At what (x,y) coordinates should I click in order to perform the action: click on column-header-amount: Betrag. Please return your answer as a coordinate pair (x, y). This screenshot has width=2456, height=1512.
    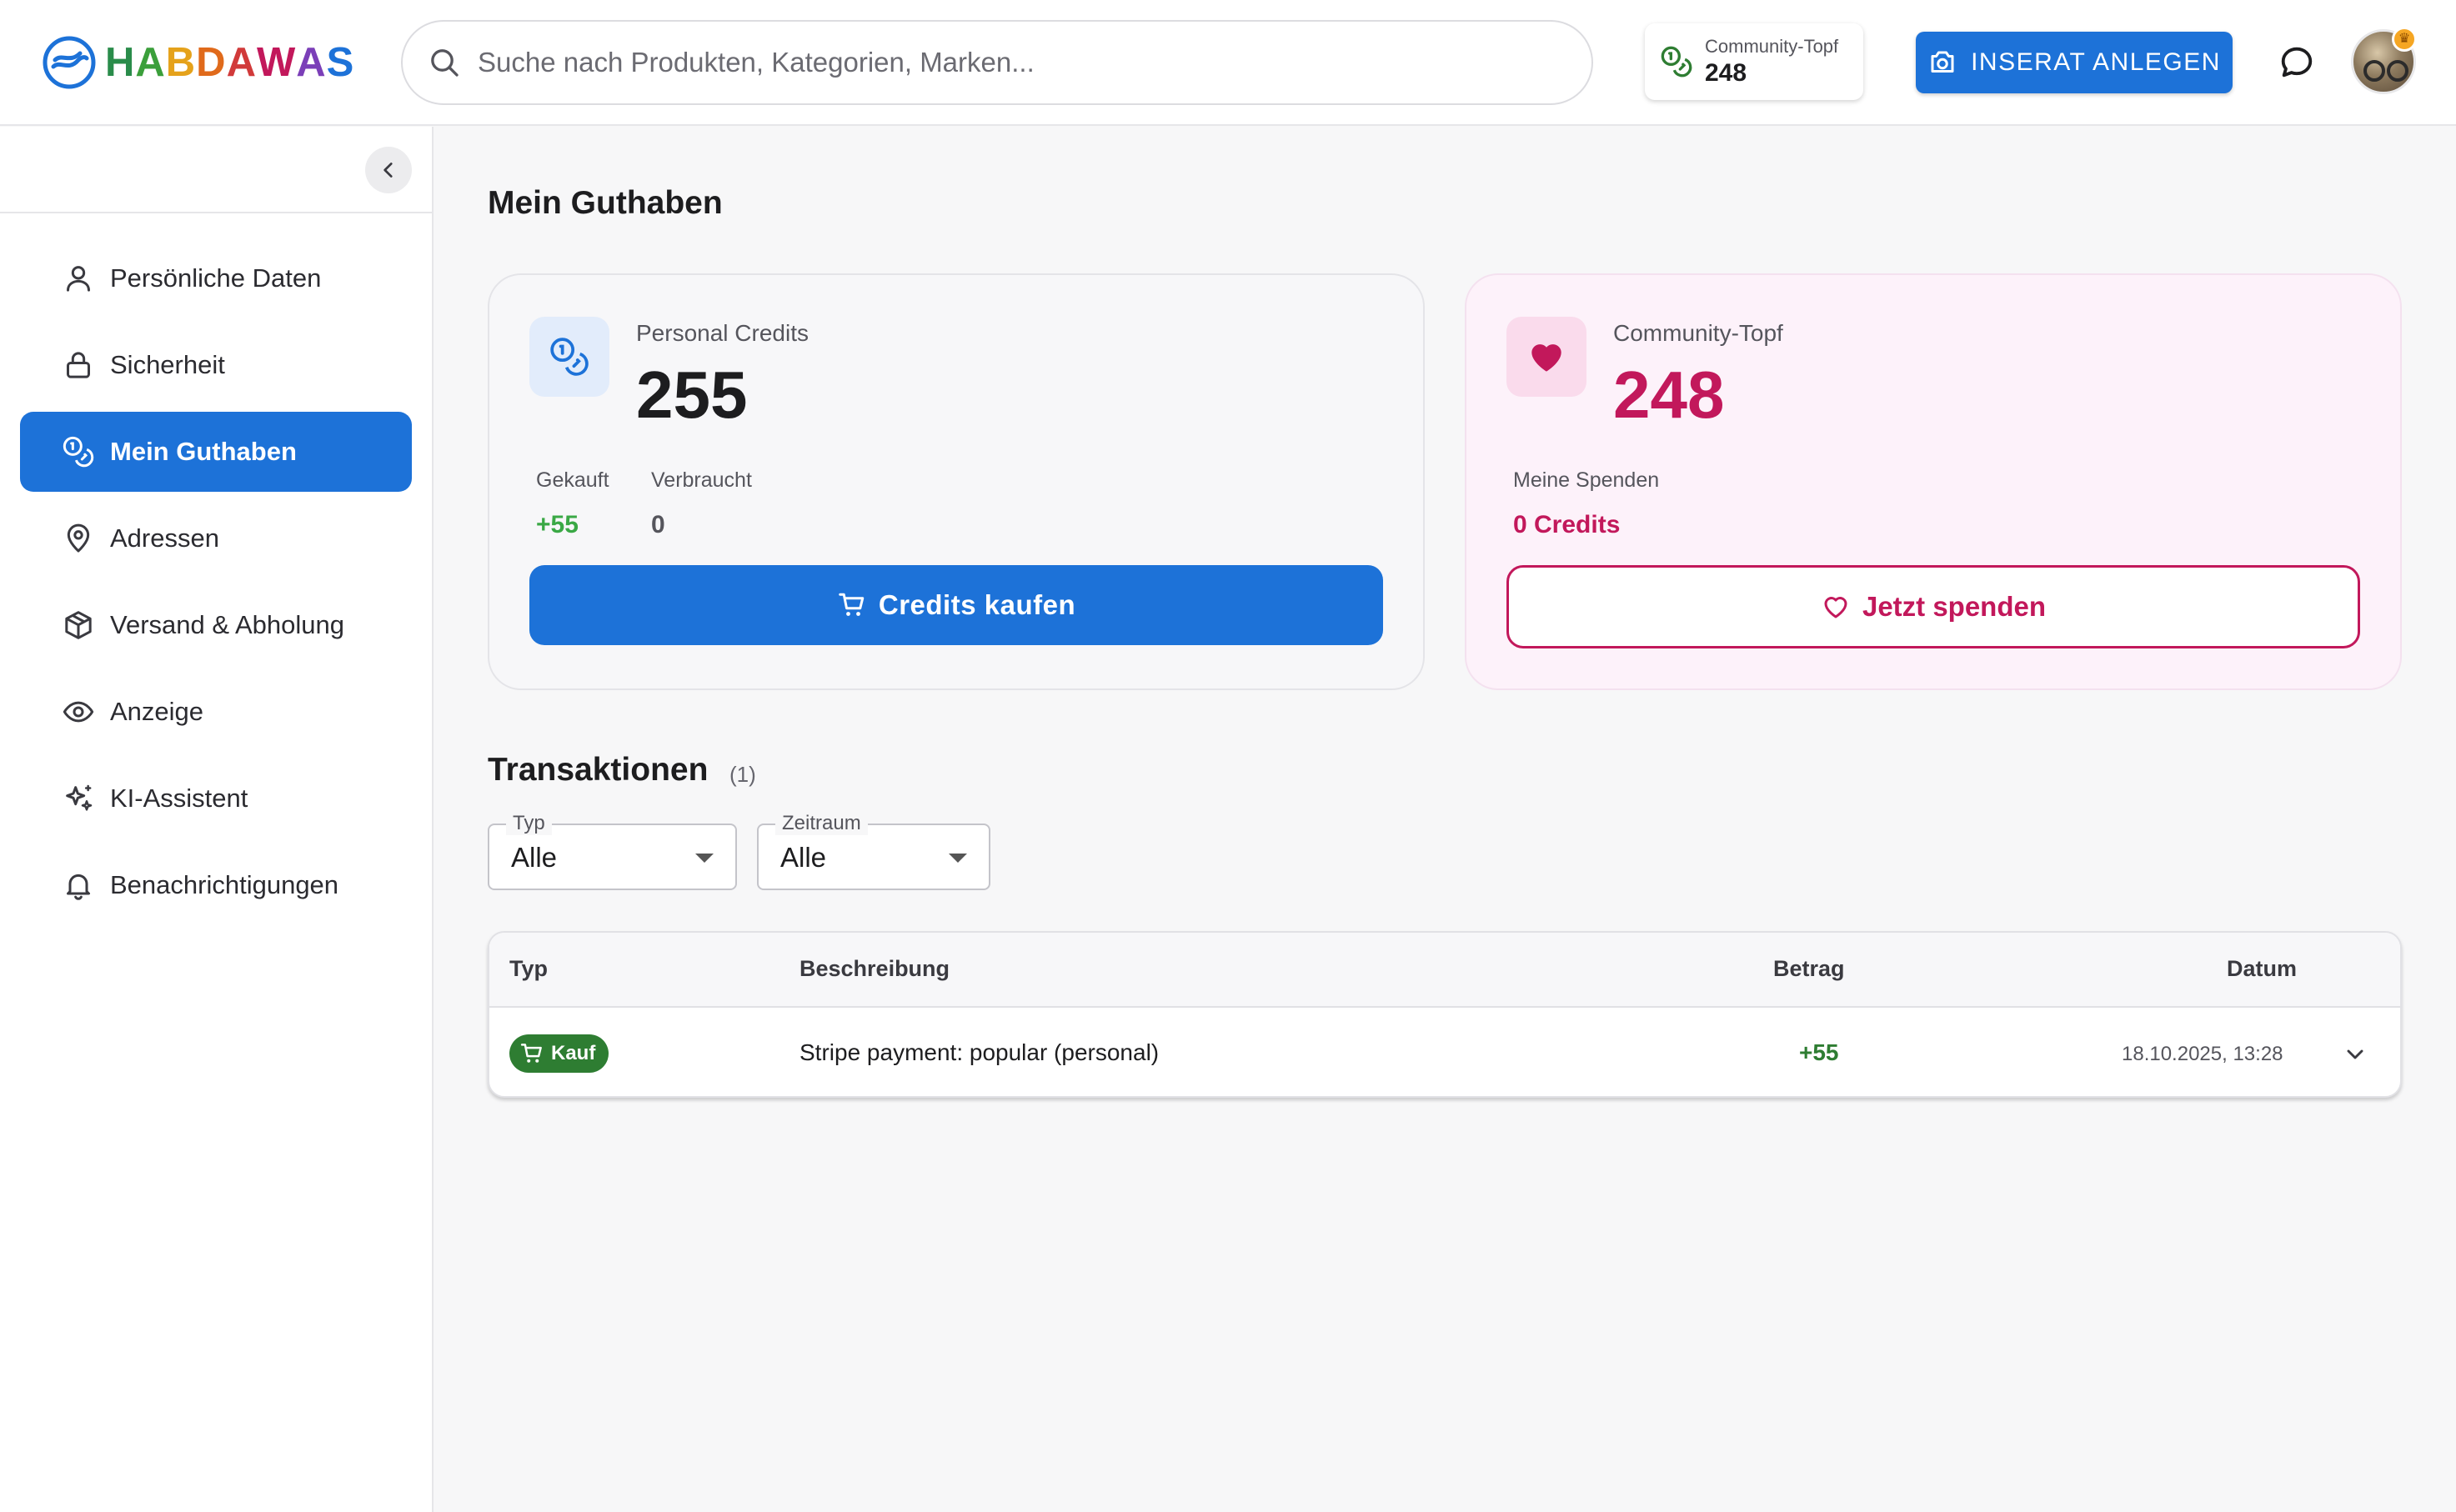
    Looking at the image, I should click on (1809, 969).